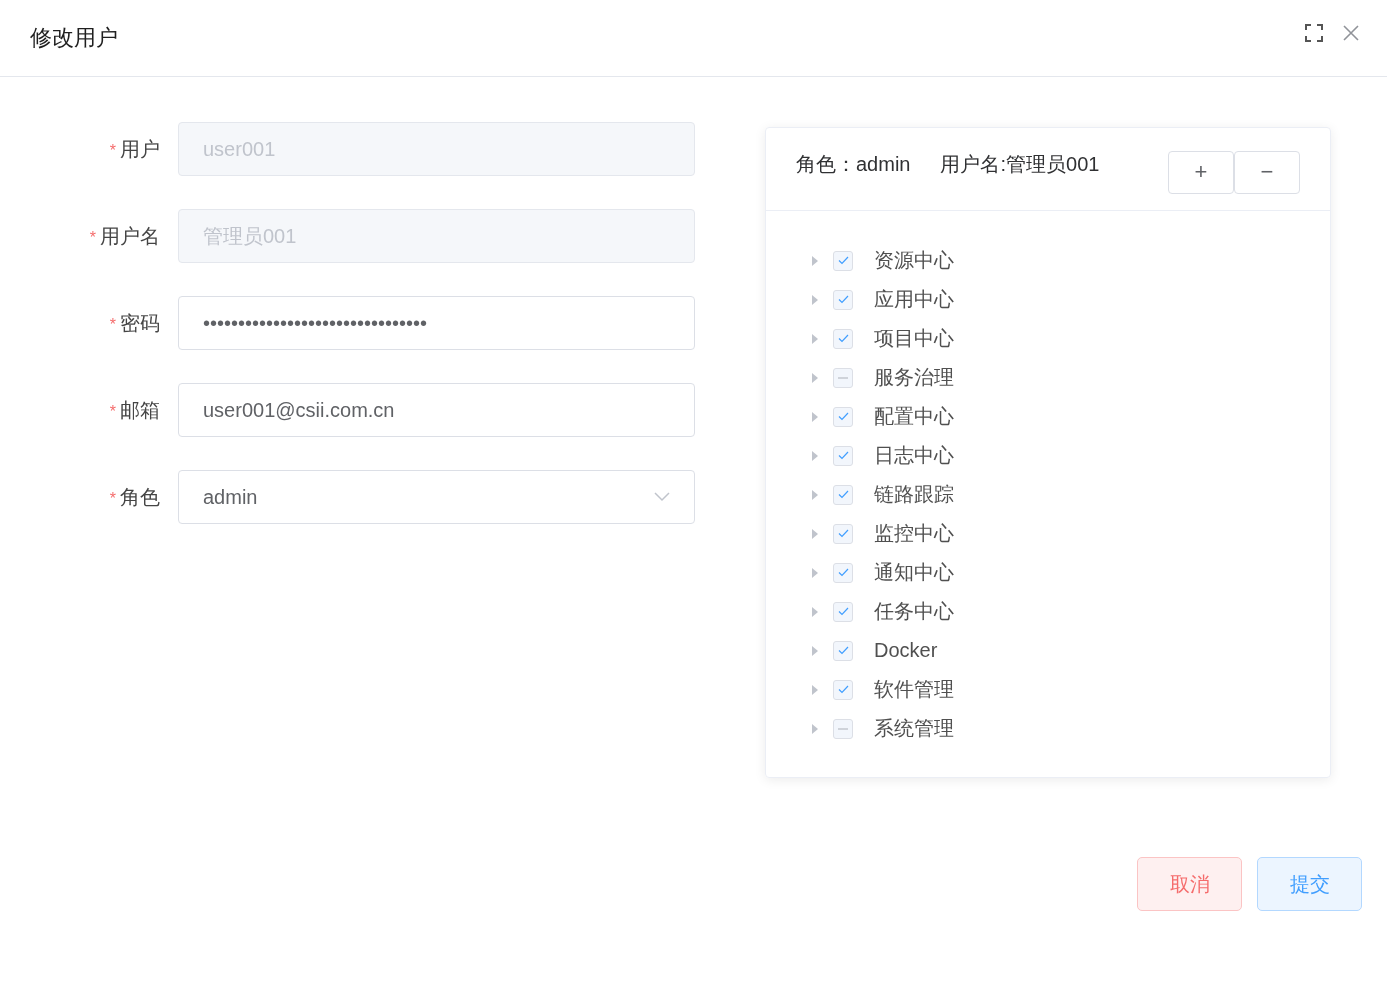 Image resolution: width=1387 pixels, height=990 pixels. I want to click on tree-node-label: 项目中心, so click(914, 338).